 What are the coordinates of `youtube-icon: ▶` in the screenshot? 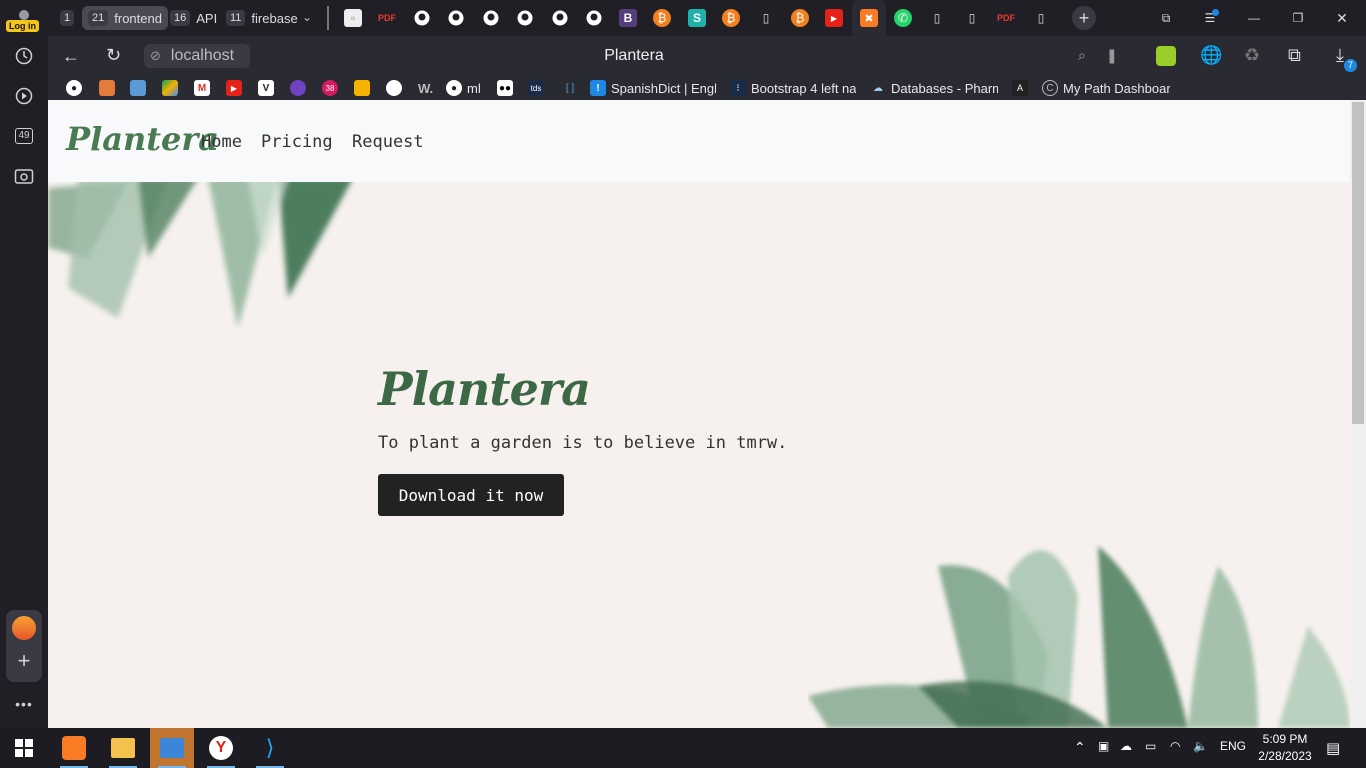 It's located at (234, 88).